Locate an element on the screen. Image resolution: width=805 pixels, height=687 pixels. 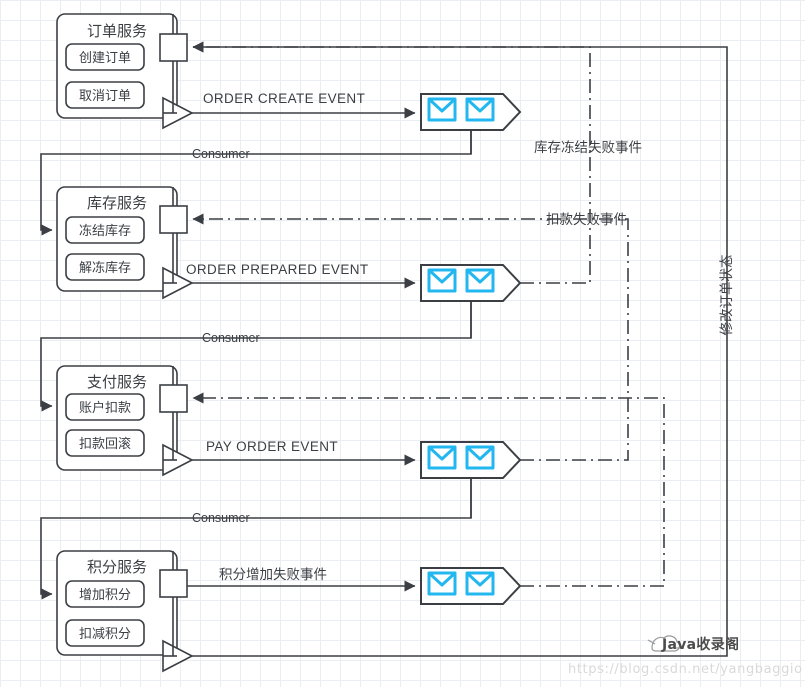
label-deduction-failed-event: 扣款失败事件 is located at coordinates (586, 219).